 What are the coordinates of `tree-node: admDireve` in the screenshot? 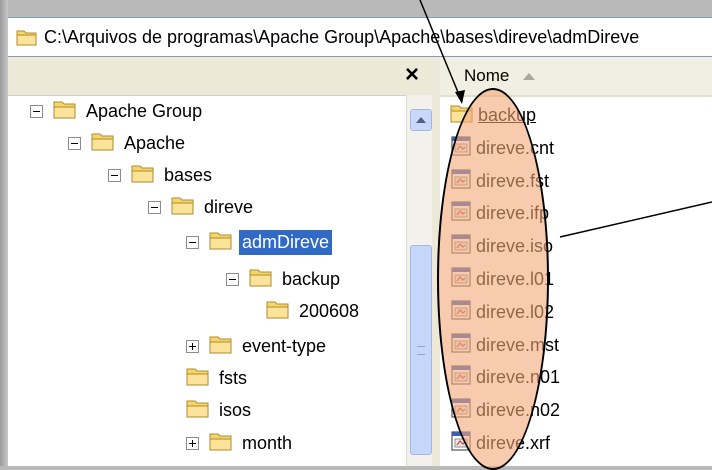 It's located at (259, 242).